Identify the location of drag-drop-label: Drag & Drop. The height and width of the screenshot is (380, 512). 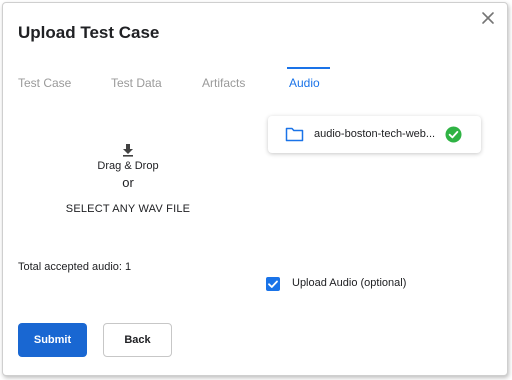
(128, 166).